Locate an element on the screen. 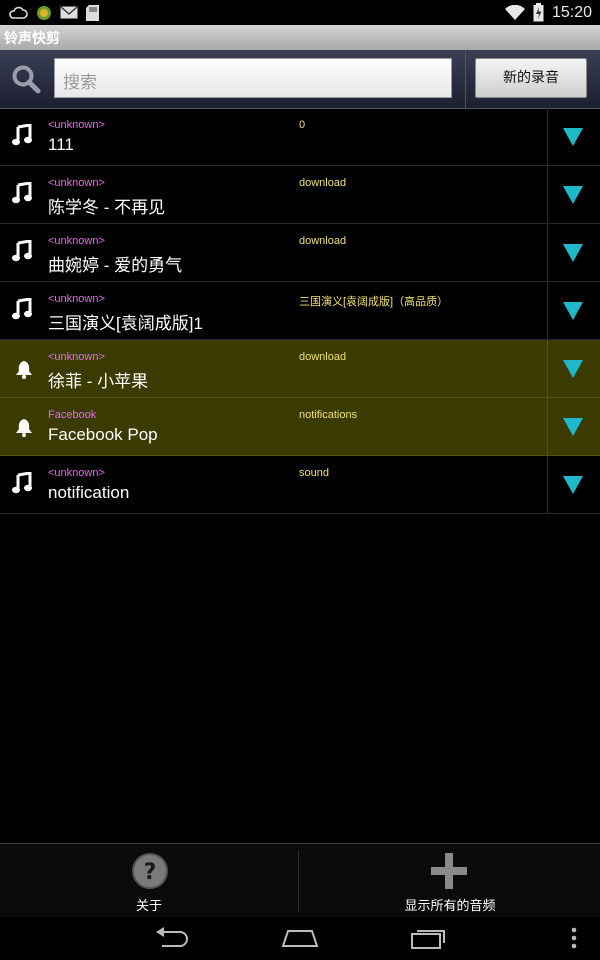  app-title-bar: 铃声快剪 is located at coordinates (300, 37).